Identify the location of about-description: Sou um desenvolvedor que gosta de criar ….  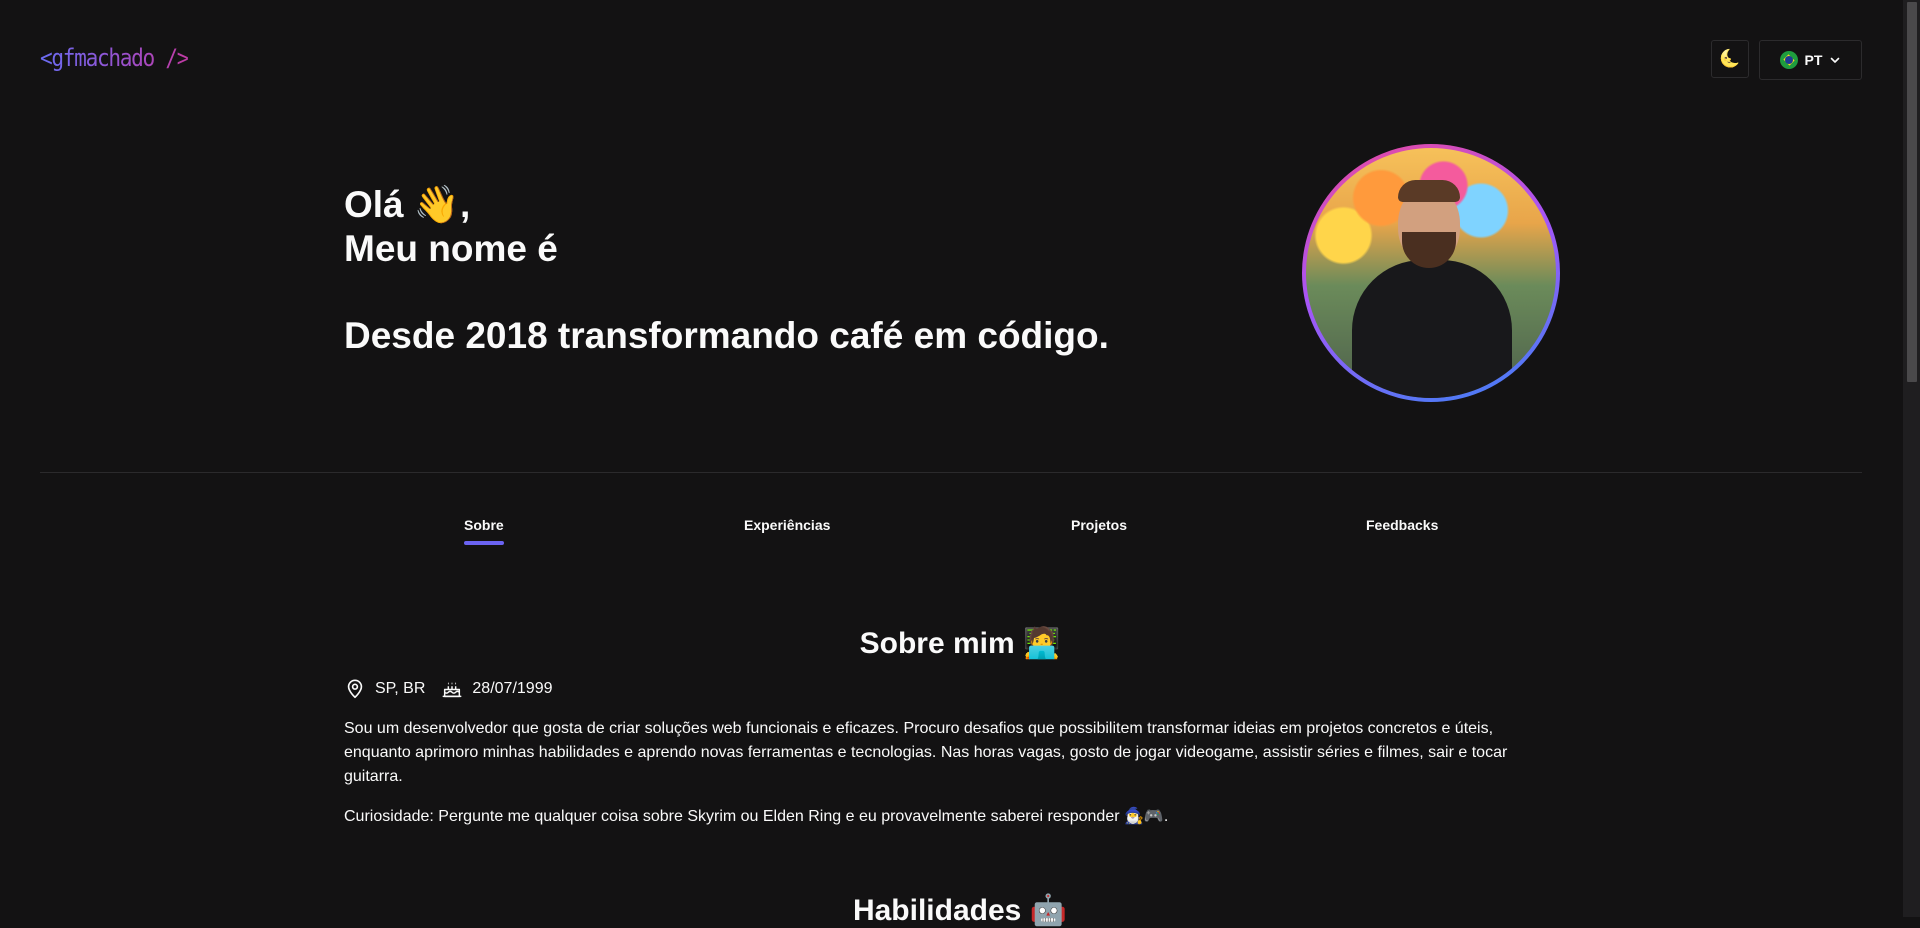
(926, 752).